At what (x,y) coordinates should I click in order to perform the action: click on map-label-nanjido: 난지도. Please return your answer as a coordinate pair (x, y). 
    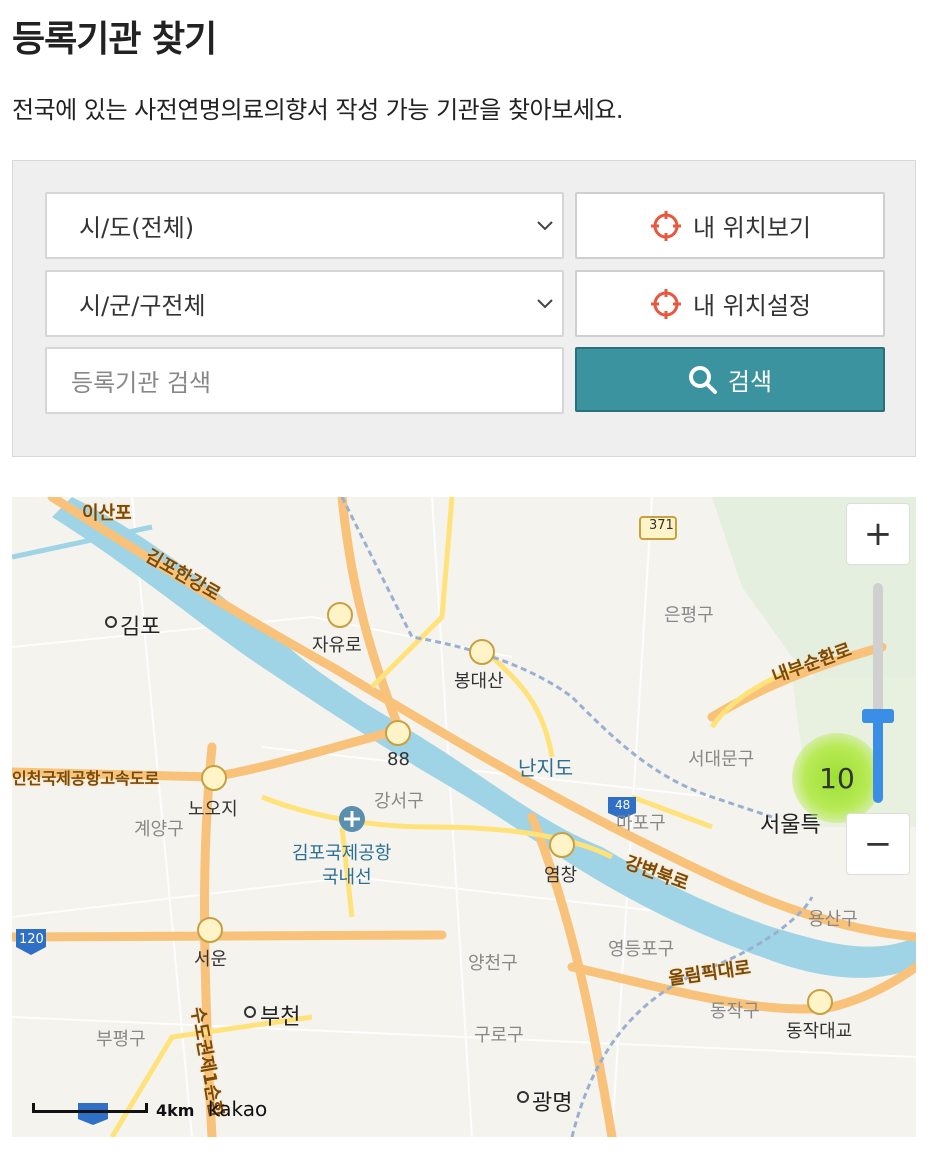
    Looking at the image, I should click on (546, 768).